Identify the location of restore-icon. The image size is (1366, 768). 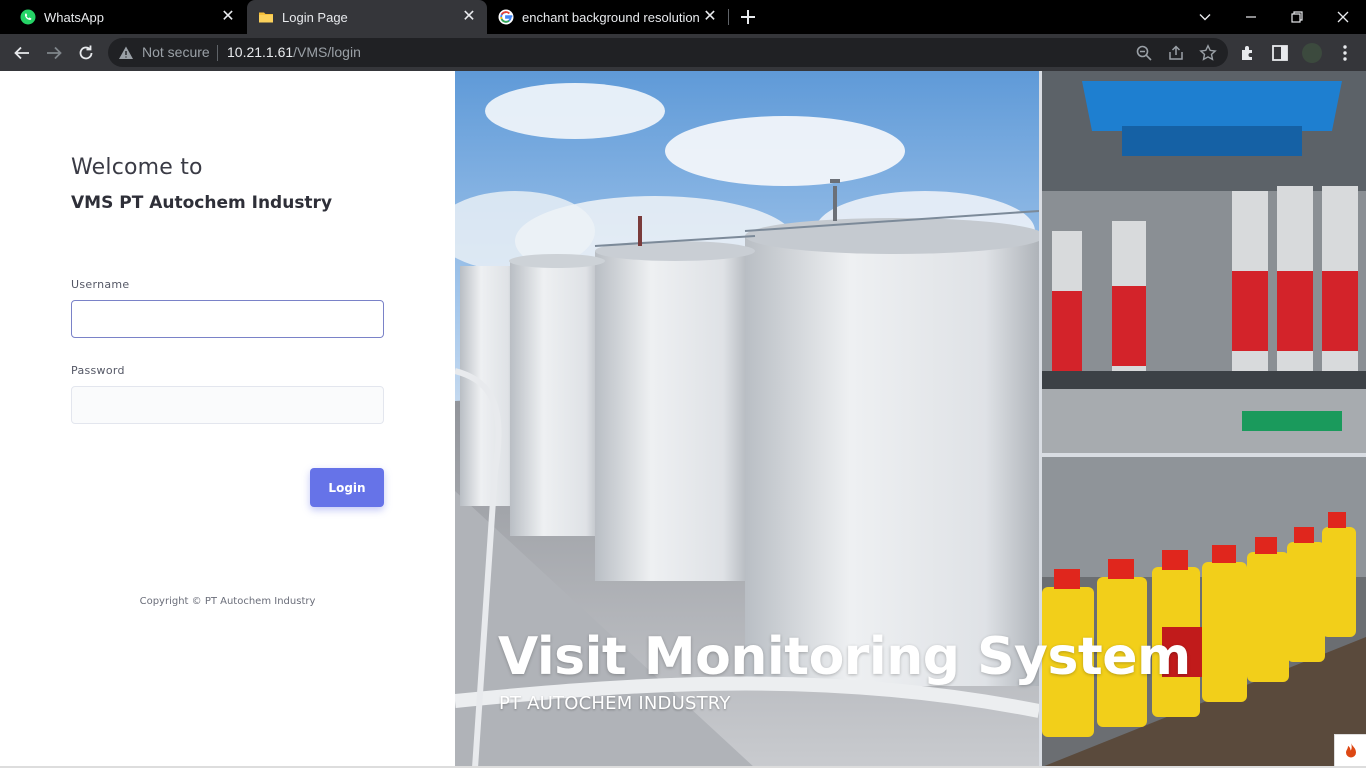
(1297, 17).